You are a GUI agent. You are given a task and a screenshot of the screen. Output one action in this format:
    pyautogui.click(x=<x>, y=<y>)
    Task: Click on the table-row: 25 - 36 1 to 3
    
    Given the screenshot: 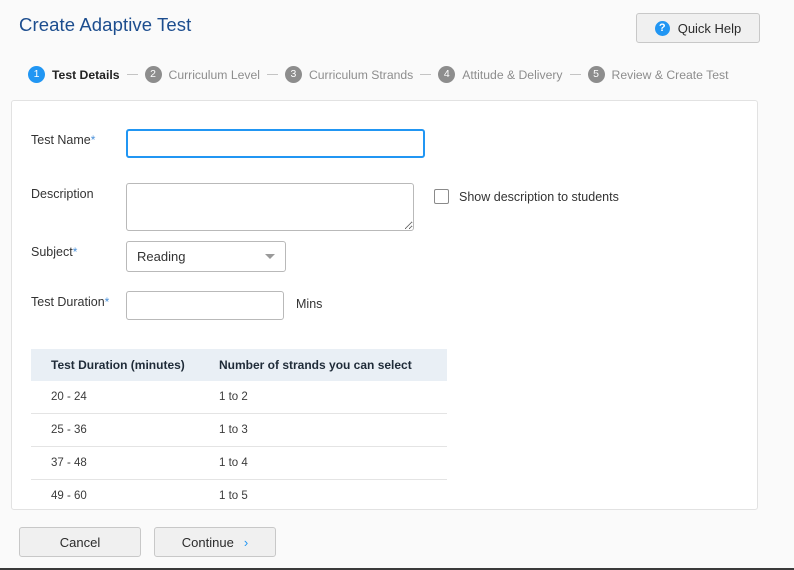 What is the action you would take?
    pyautogui.click(x=239, y=430)
    